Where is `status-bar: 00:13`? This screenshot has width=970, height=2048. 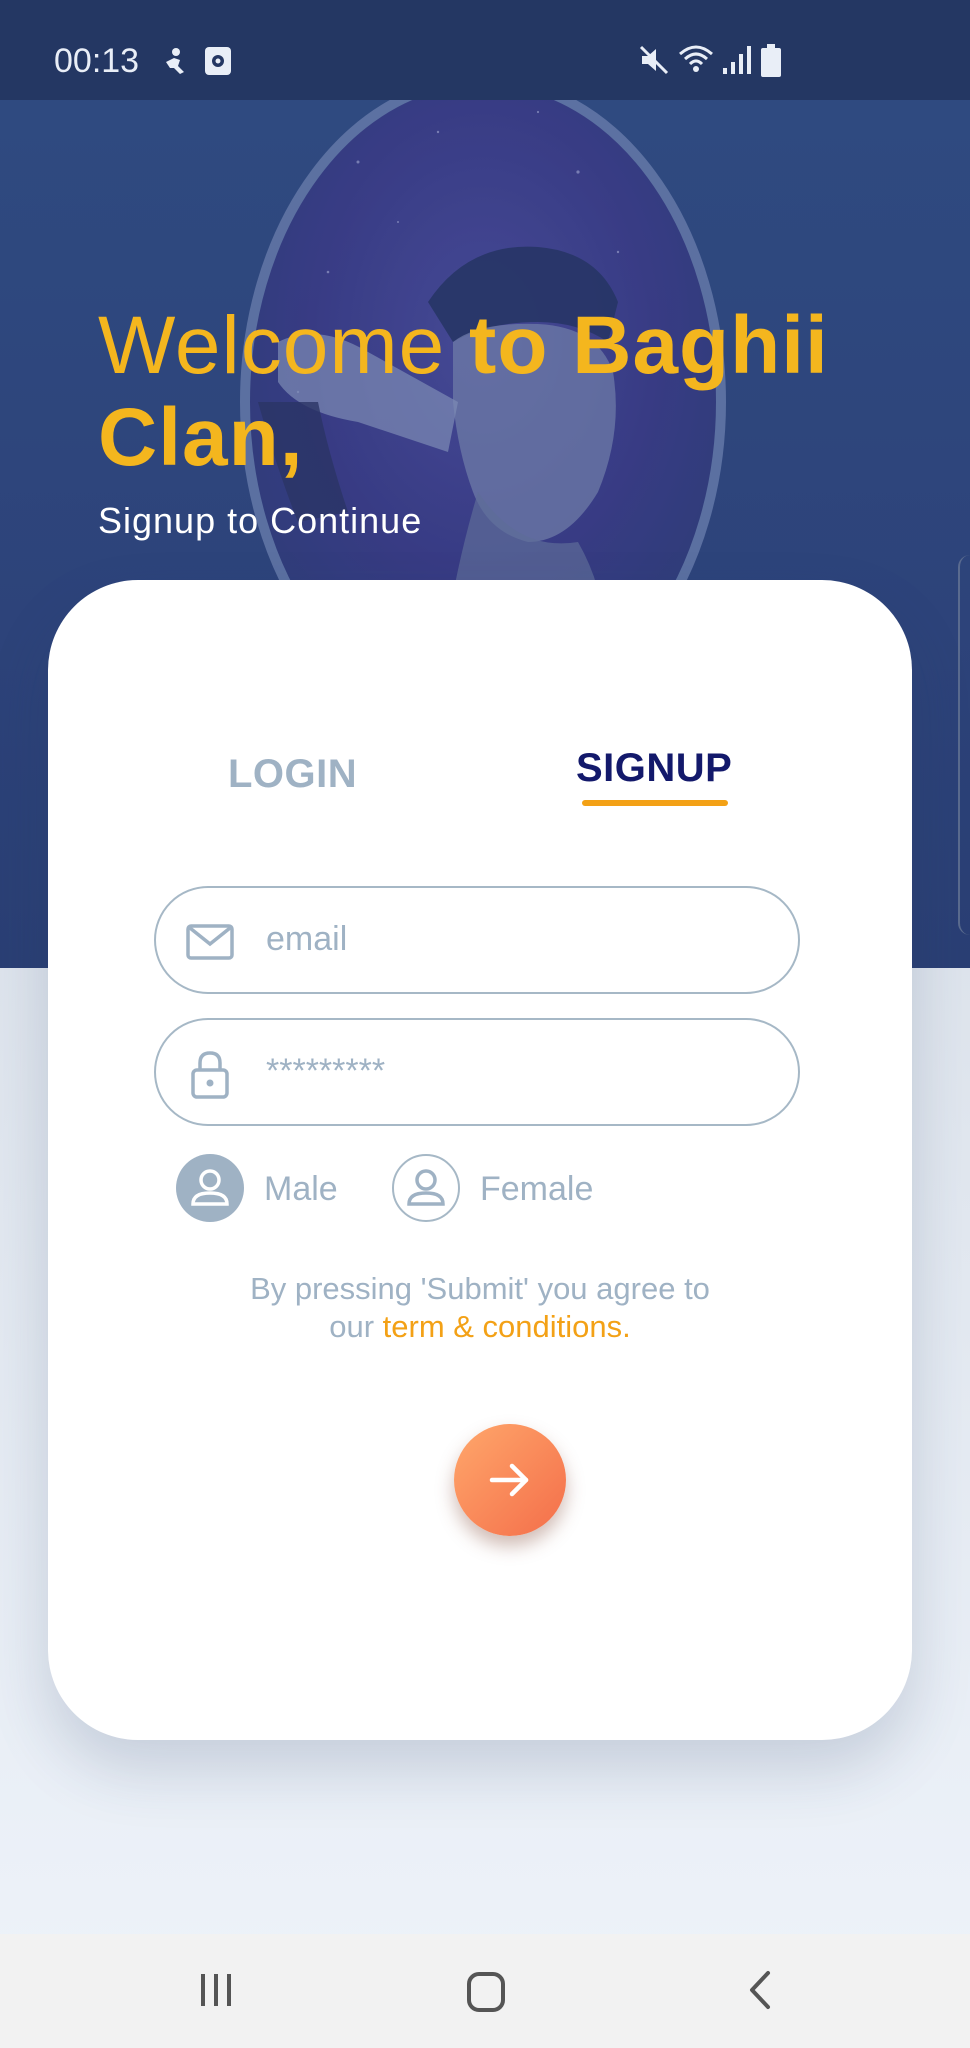 status-bar: 00:13 is located at coordinates (485, 50).